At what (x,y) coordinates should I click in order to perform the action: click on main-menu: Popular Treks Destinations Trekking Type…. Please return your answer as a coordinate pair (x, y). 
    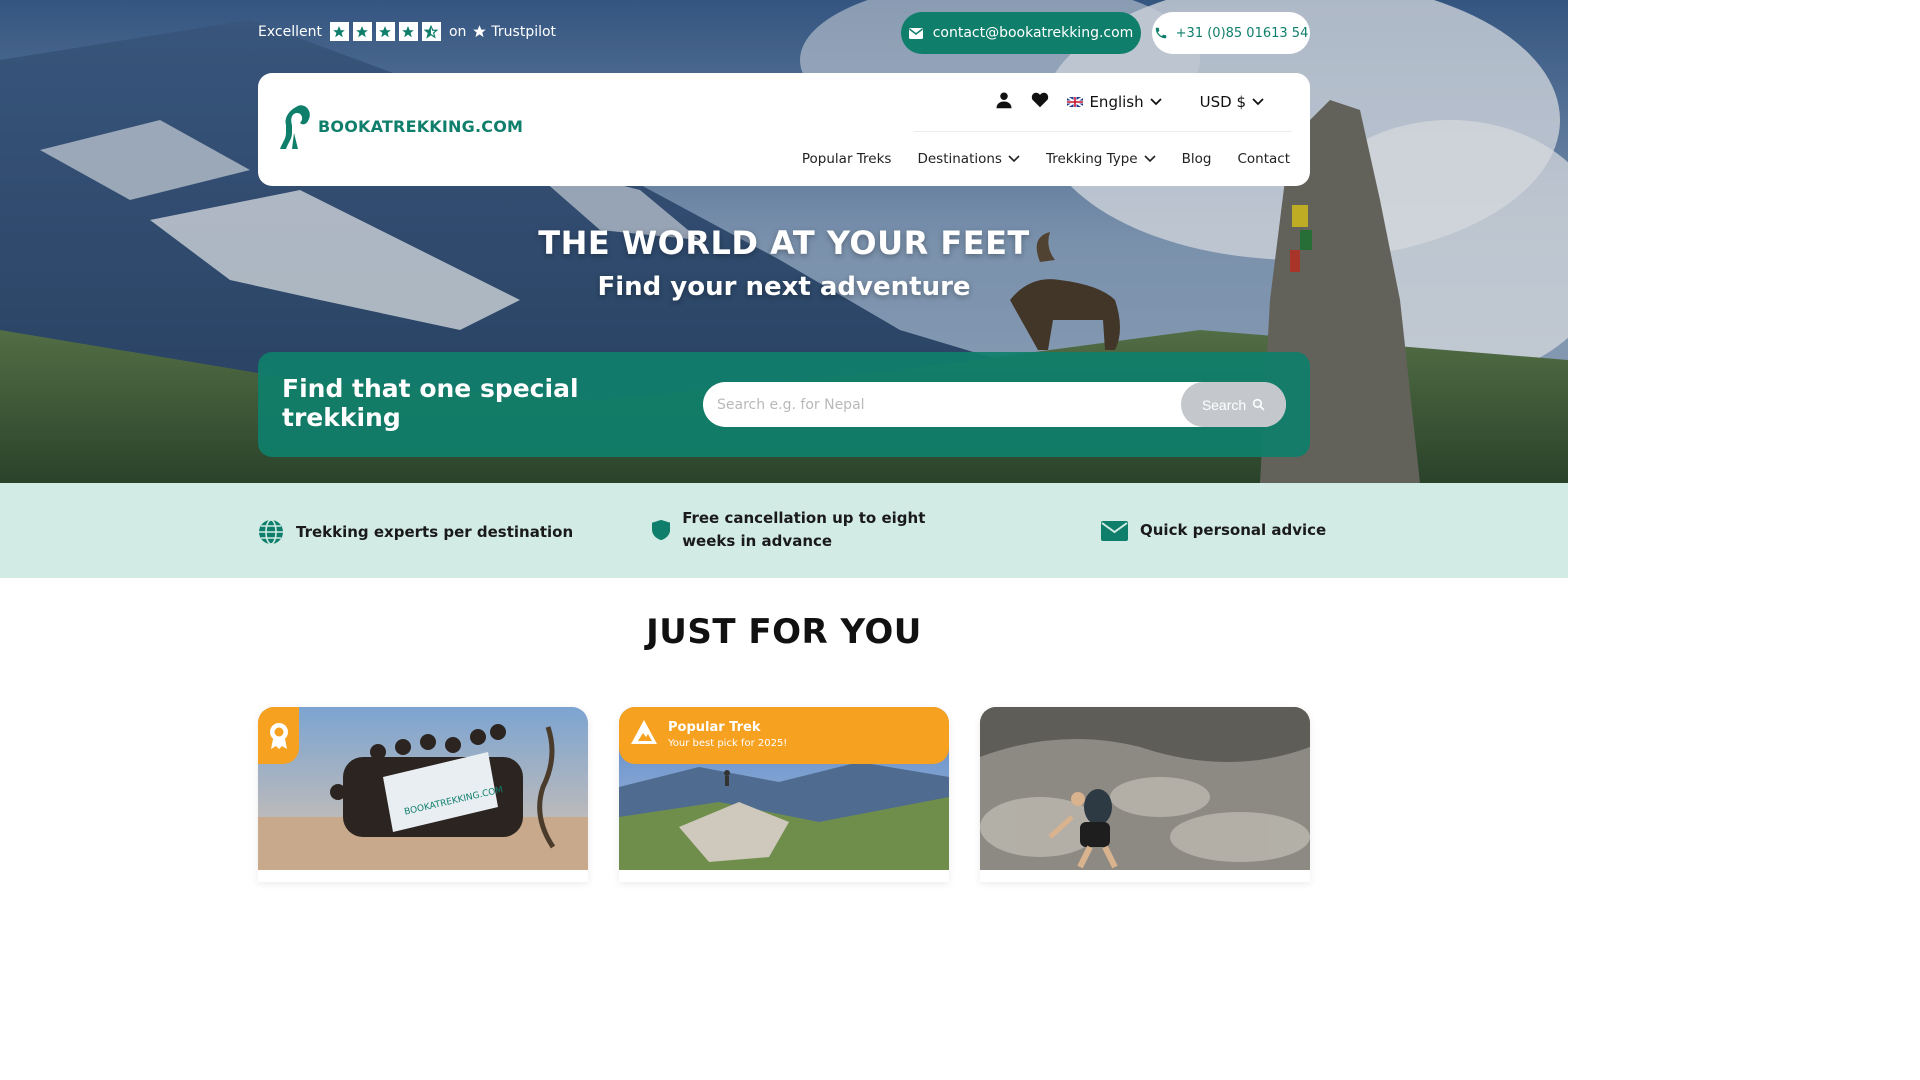
    Looking at the image, I should click on (1046, 159).